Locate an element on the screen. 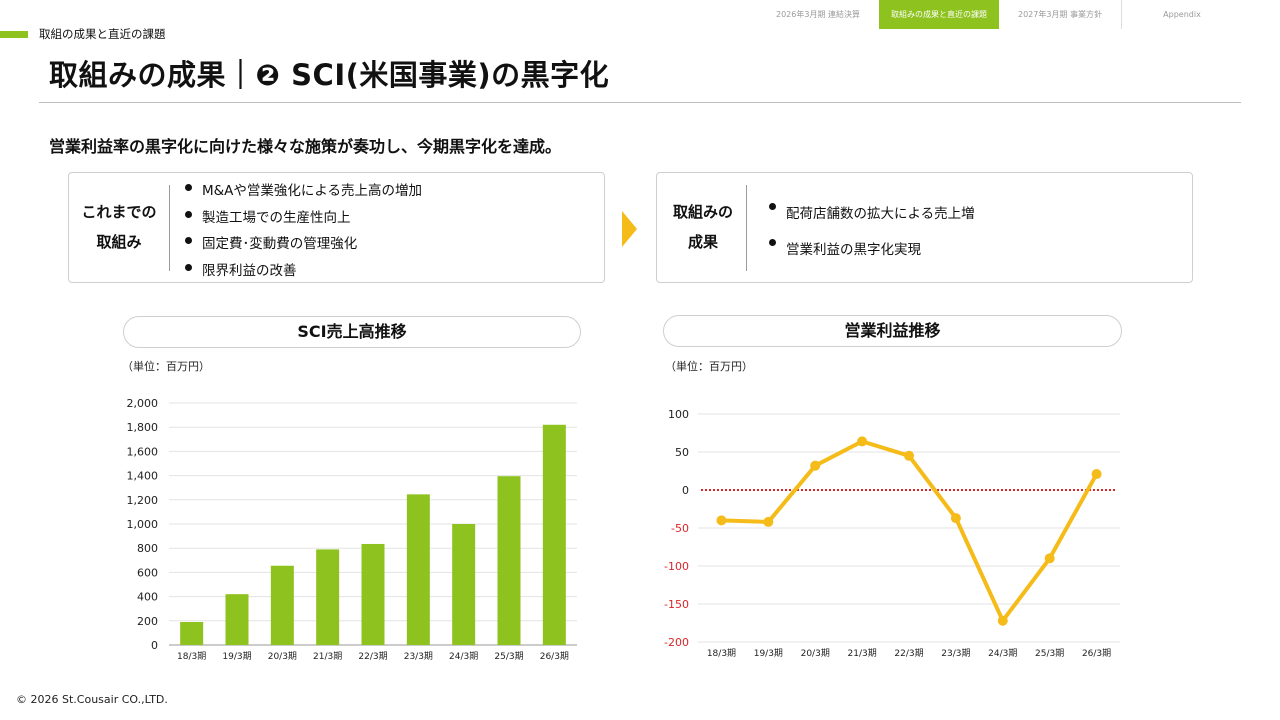 The height and width of the screenshot is (720, 1280). results-heading-line2: 成果 is located at coordinates (702, 242).